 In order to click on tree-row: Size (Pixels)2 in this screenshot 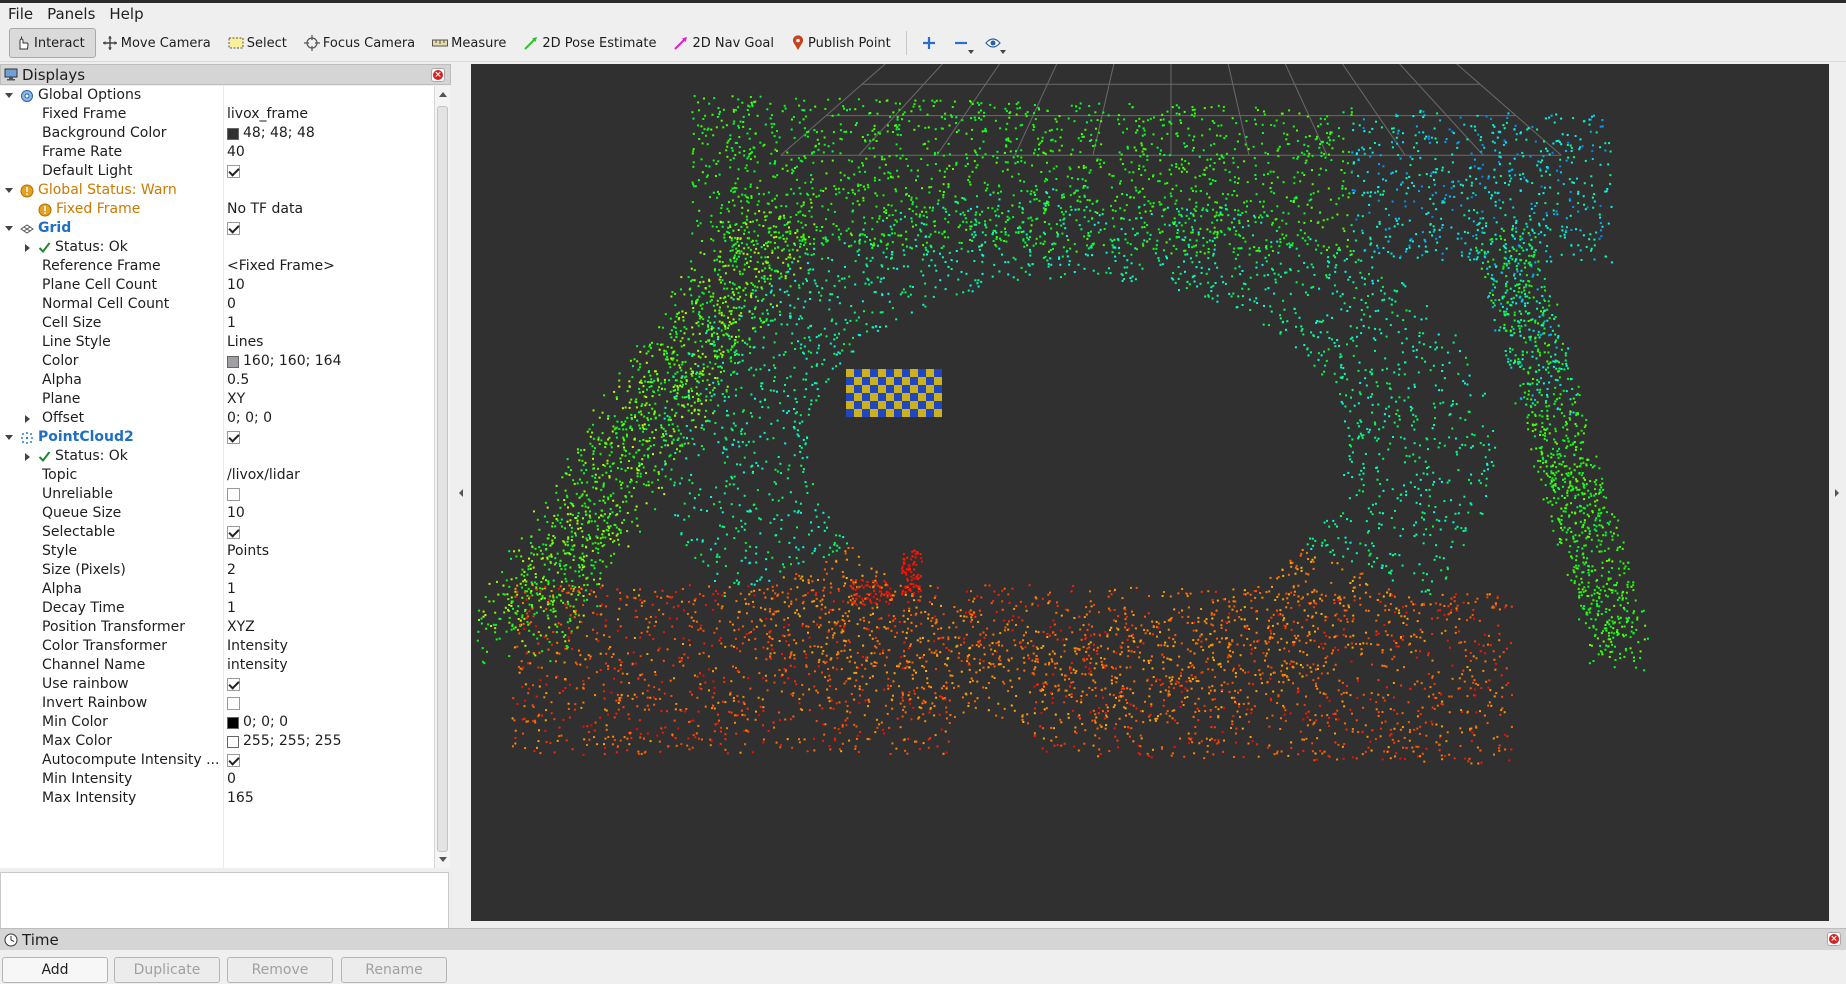, I will do `click(217, 570)`.